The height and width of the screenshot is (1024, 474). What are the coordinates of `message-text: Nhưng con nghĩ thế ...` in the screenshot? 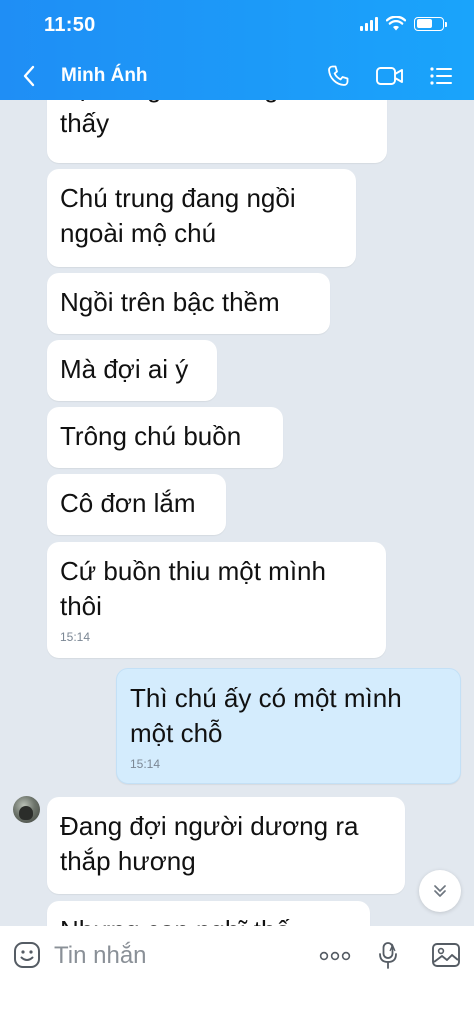 It's located at (189, 920).